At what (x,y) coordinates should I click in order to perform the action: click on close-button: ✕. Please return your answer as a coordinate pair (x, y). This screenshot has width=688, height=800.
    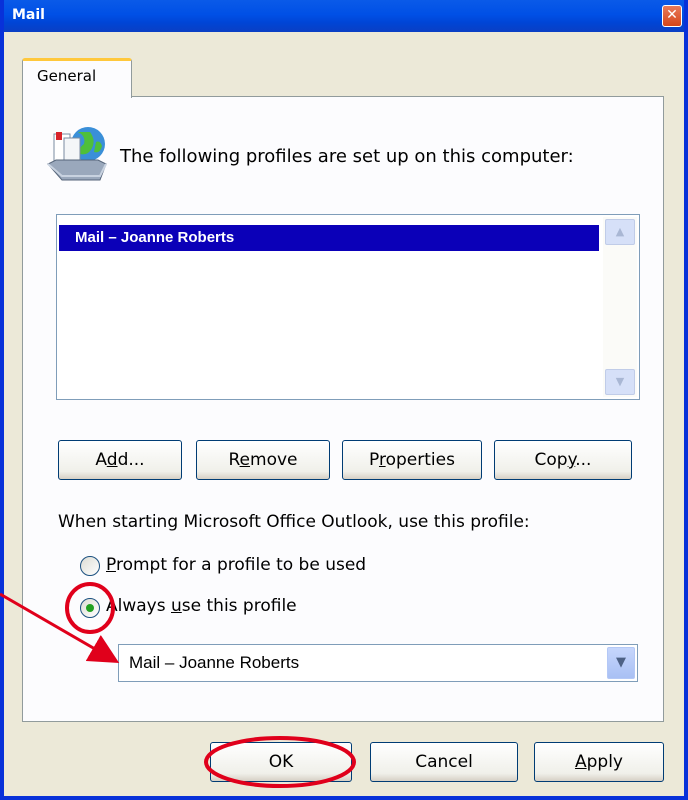
    Looking at the image, I should click on (672, 16).